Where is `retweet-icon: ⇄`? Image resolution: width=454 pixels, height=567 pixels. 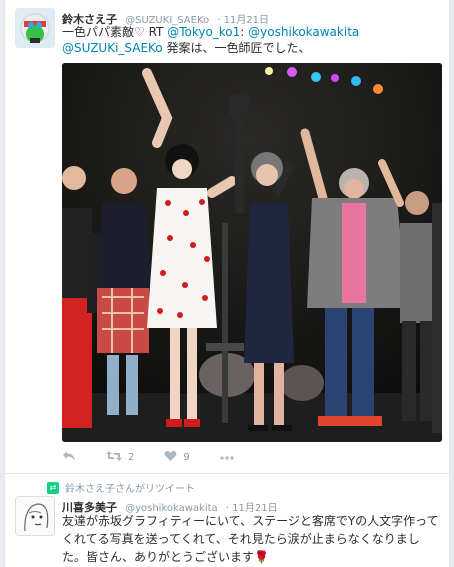
retweet-icon: ⇄ is located at coordinates (53, 487).